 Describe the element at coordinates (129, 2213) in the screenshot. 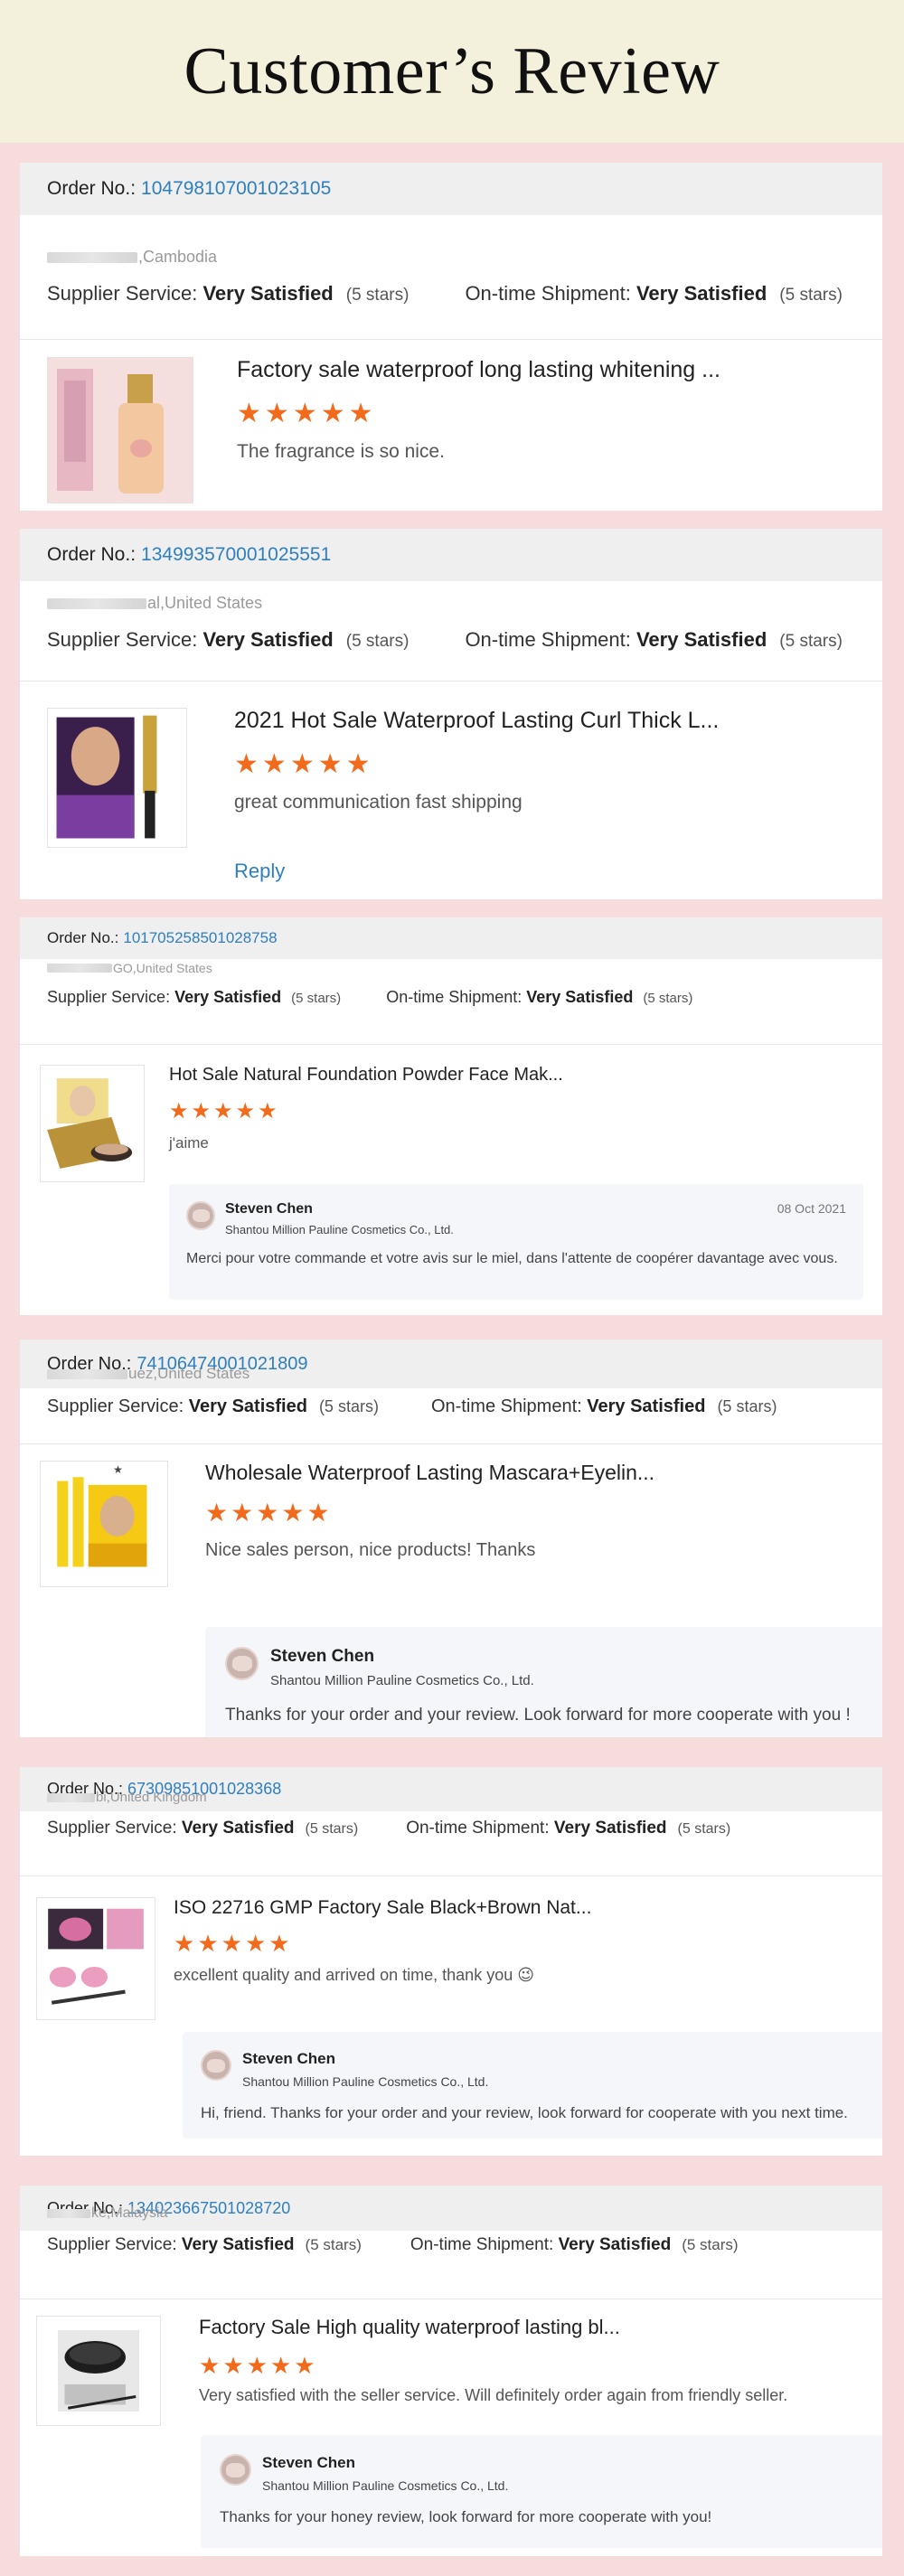

I see `buyer-country: ke,Malaysia` at that location.